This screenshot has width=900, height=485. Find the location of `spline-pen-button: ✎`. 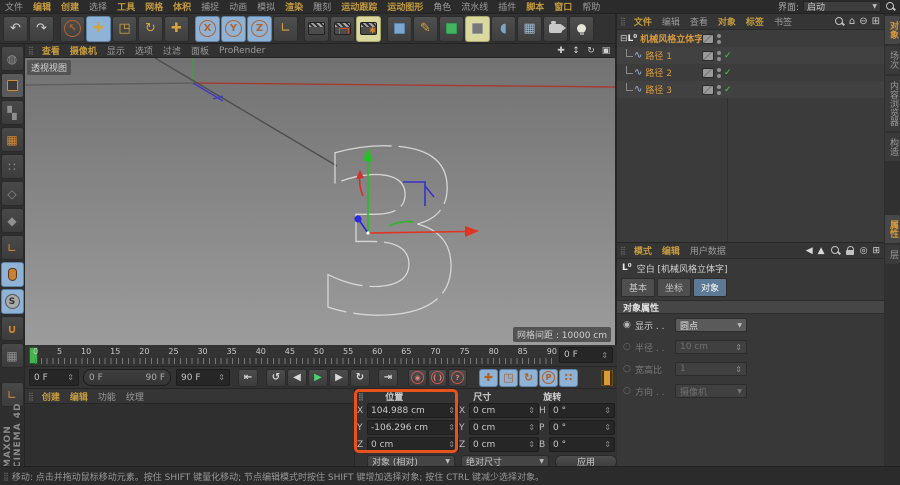

spline-pen-button: ✎ is located at coordinates (425, 28).